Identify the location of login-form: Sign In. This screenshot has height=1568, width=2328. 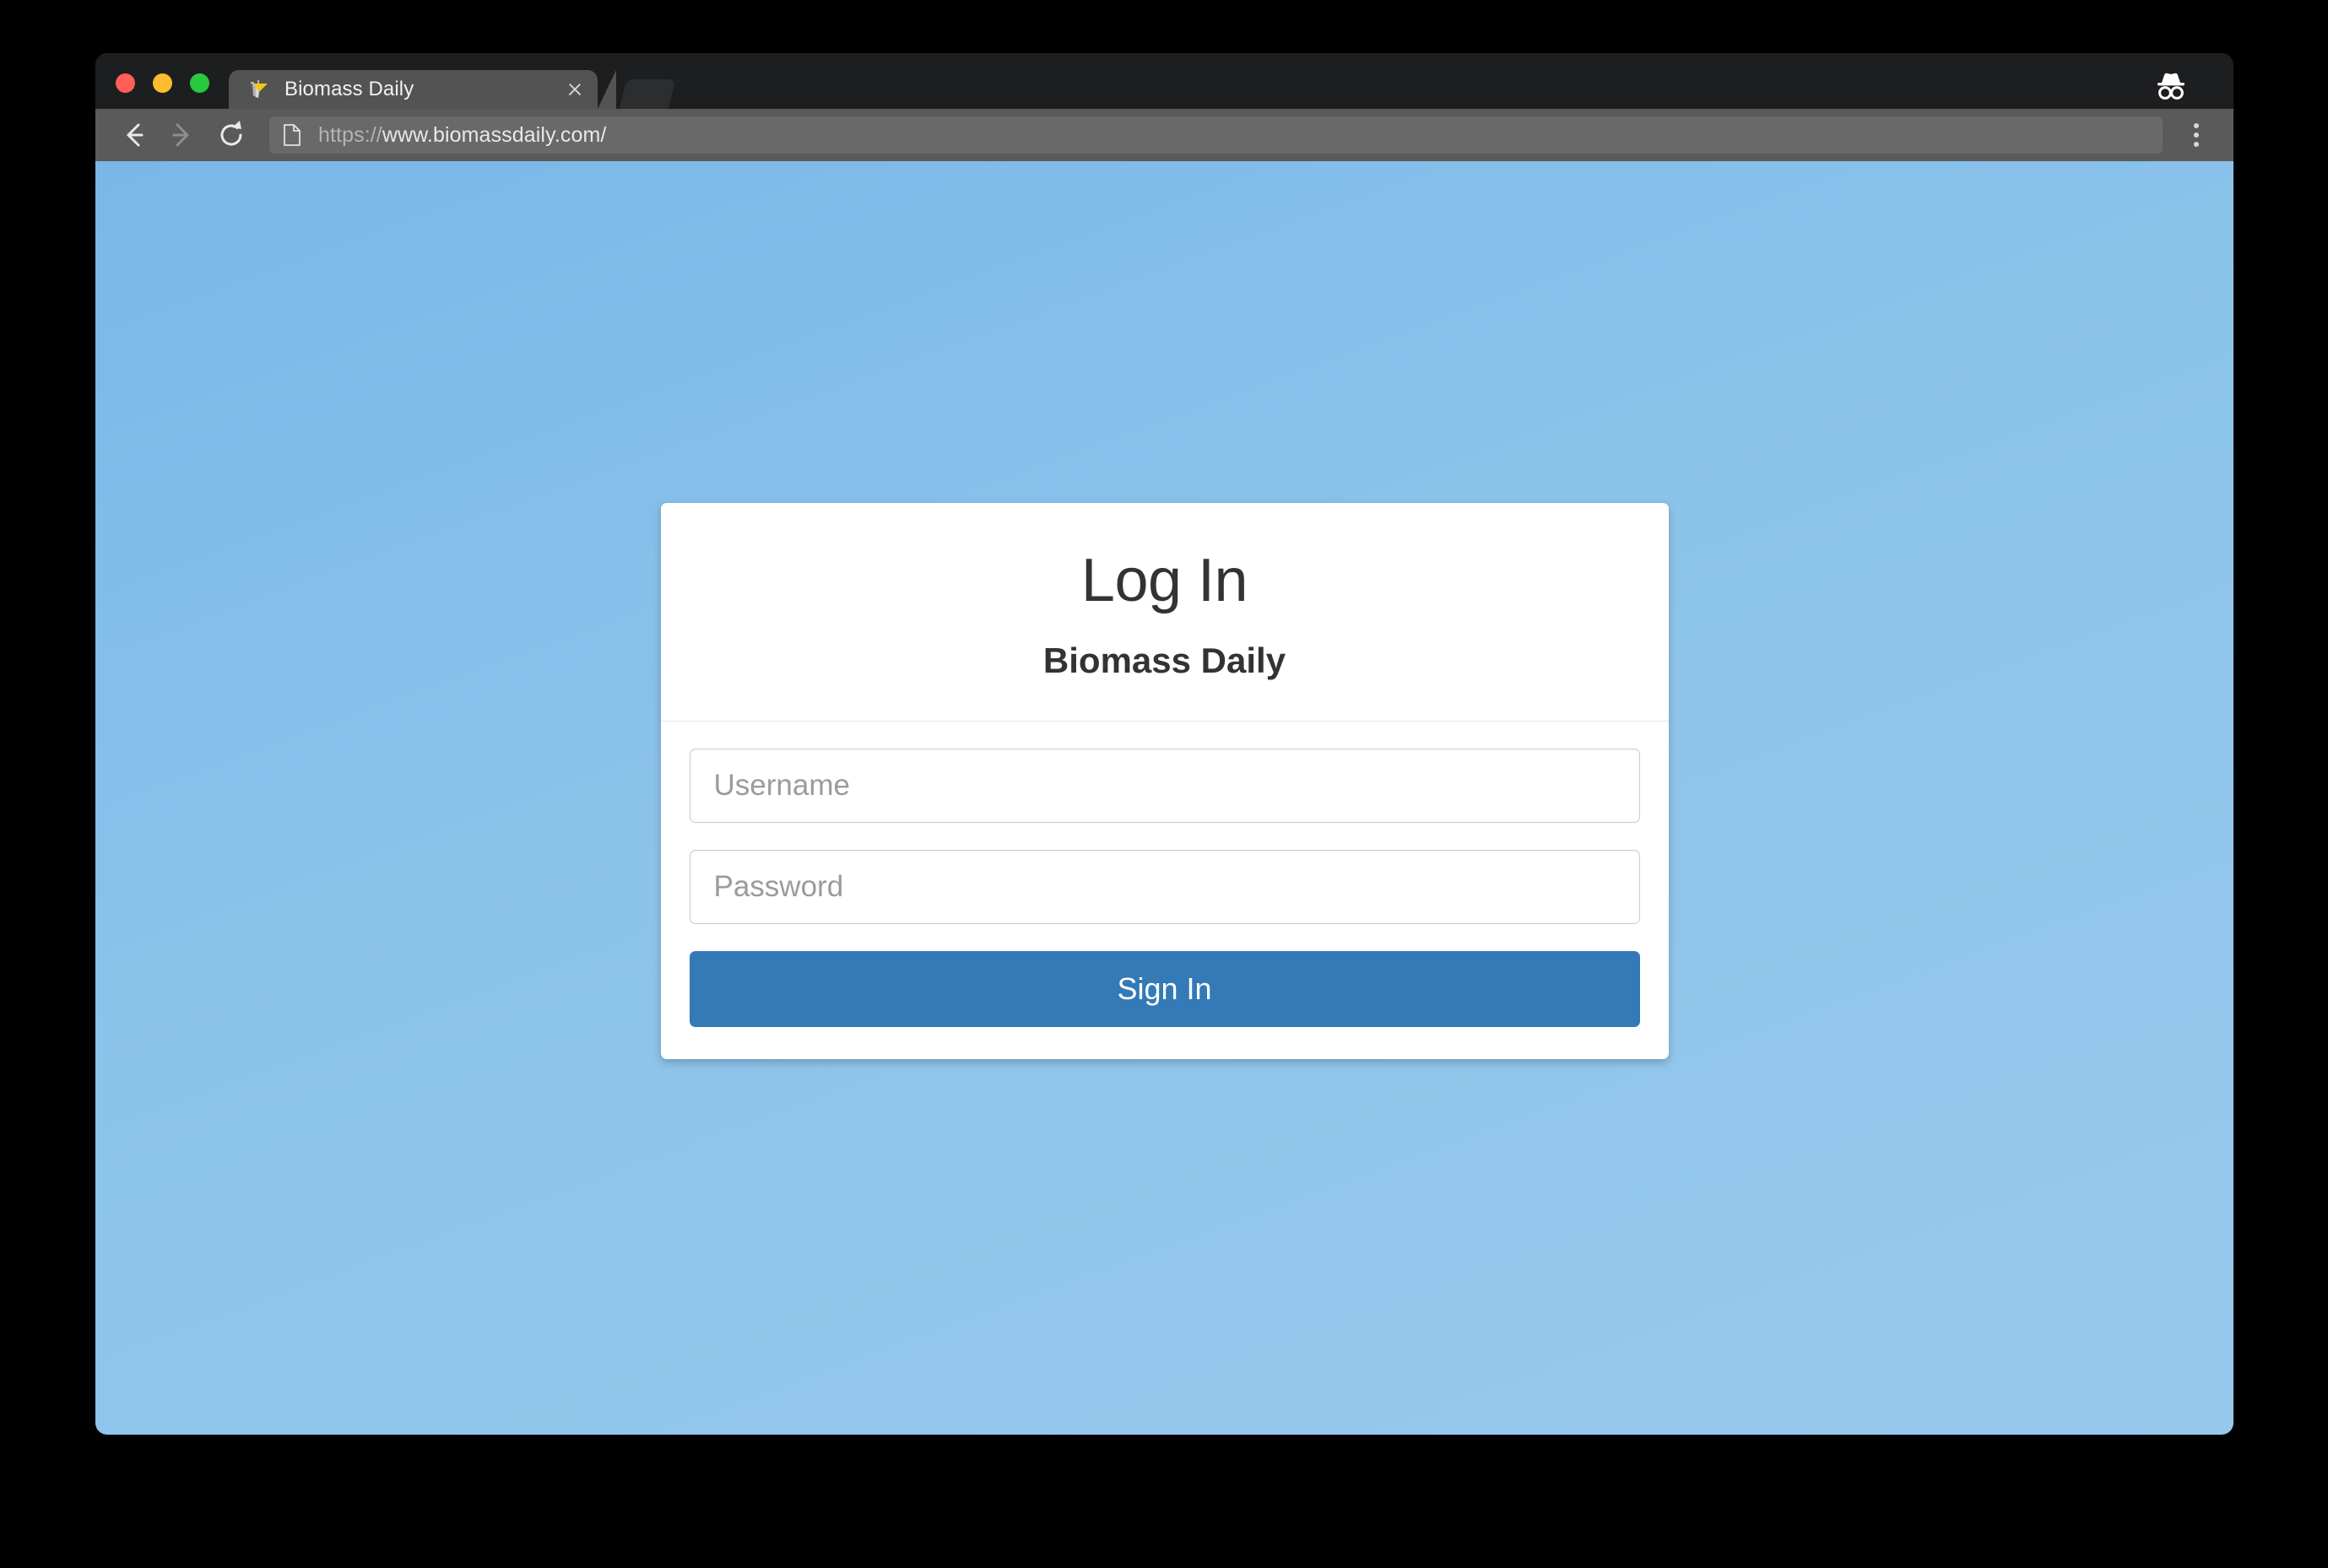
(1165, 890).